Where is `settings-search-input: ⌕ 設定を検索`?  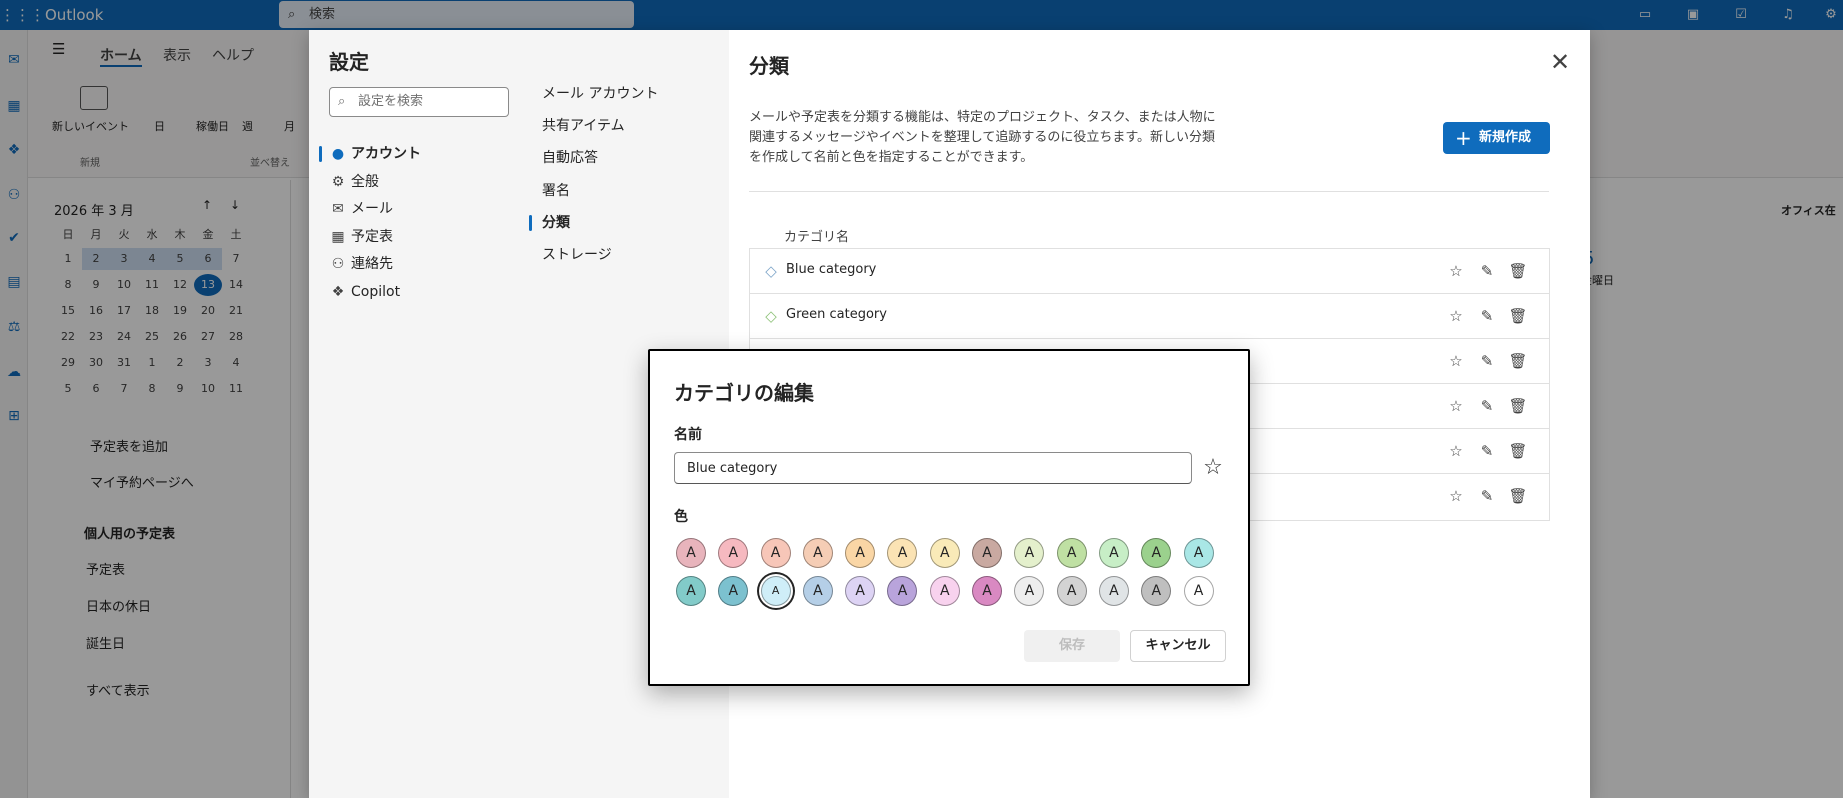 settings-search-input: ⌕ 設定を検索 is located at coordinates (419, 102).